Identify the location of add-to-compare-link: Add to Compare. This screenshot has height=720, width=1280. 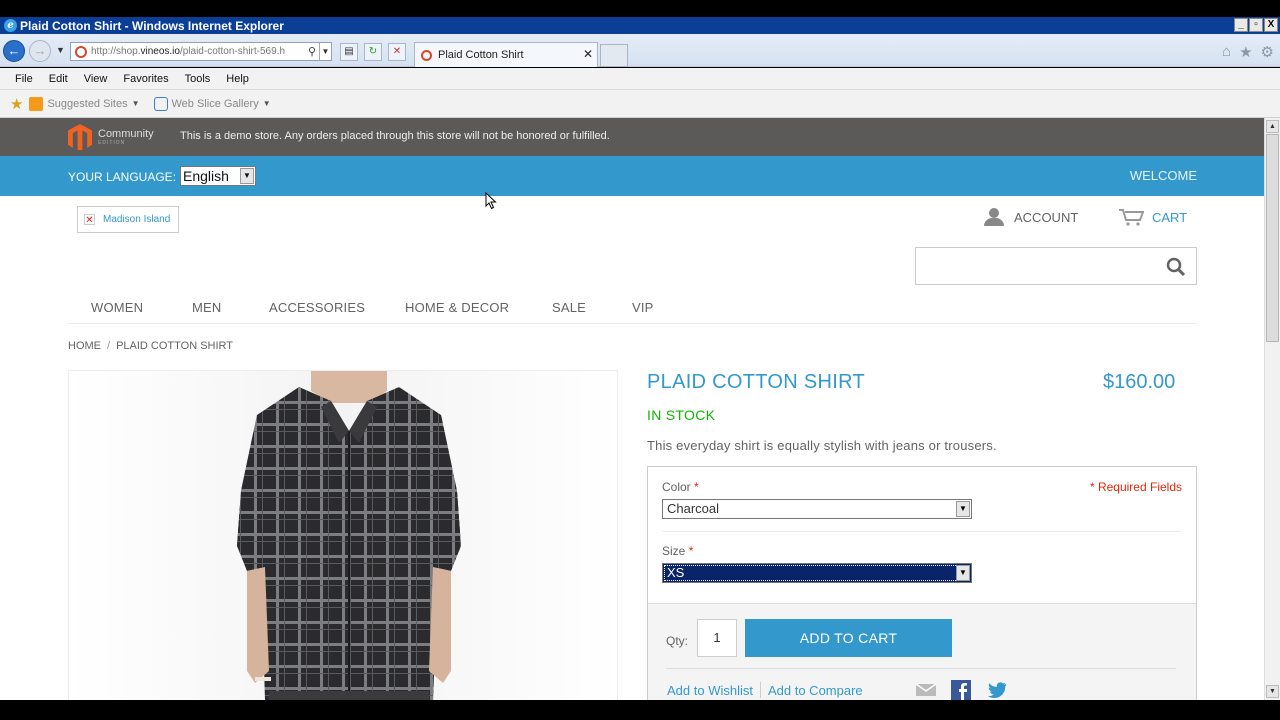
(815, 690).